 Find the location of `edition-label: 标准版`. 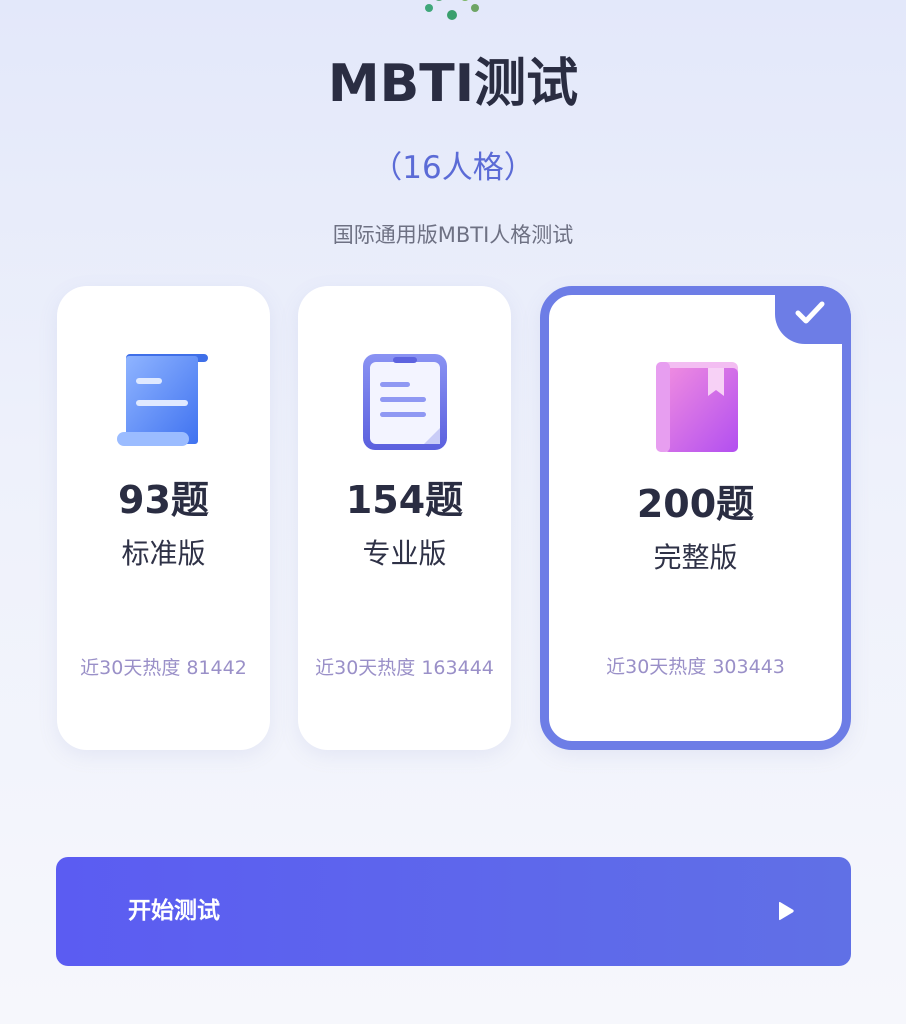

edition-label: 标准版 is located at coordinates (163, 553).